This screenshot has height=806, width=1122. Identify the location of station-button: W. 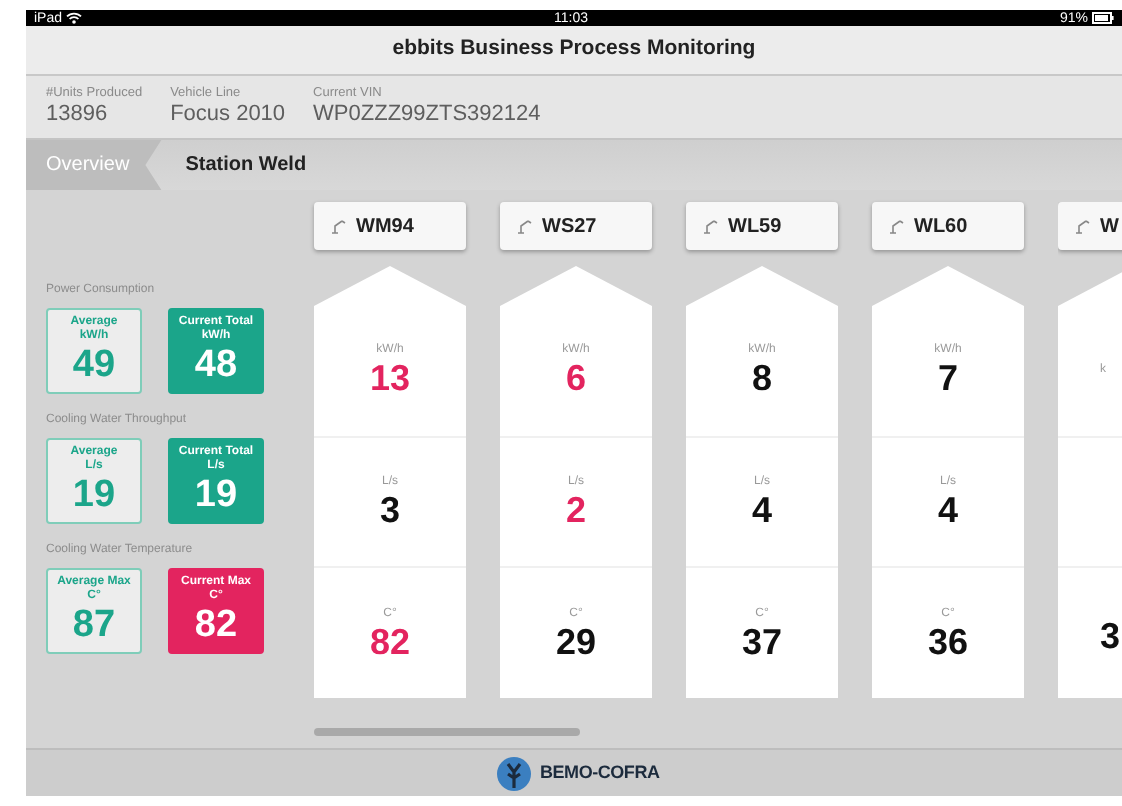
(1090, 226).